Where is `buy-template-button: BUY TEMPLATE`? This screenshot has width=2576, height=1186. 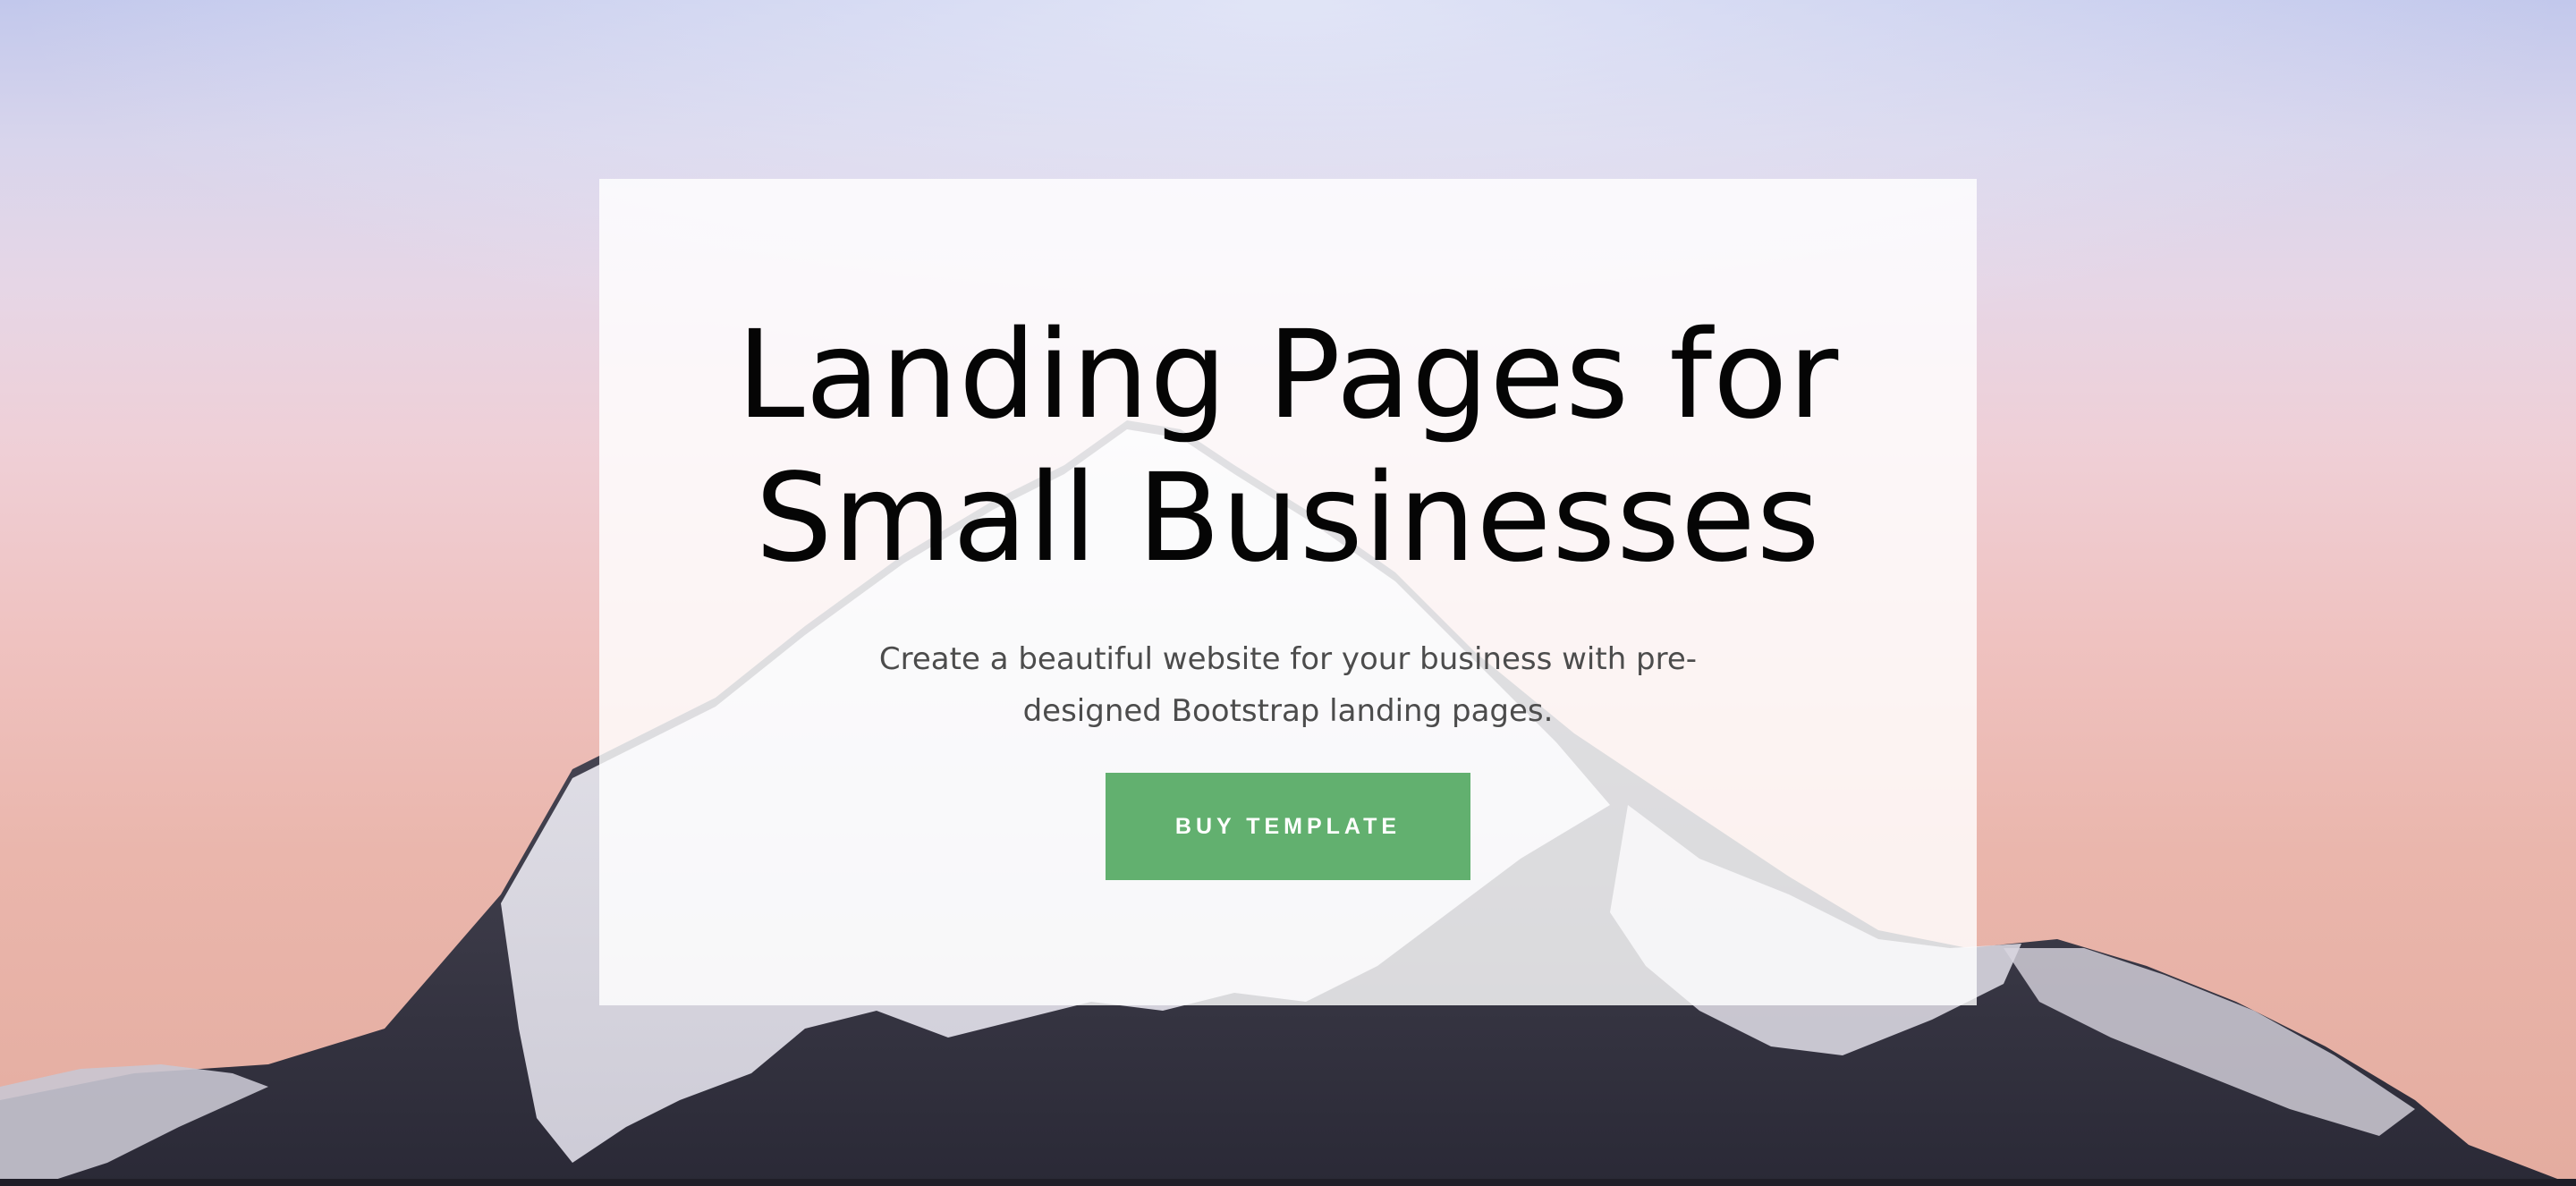
buy-template-button: BUY TEMPLATE is located at coordinates (1288, 826).